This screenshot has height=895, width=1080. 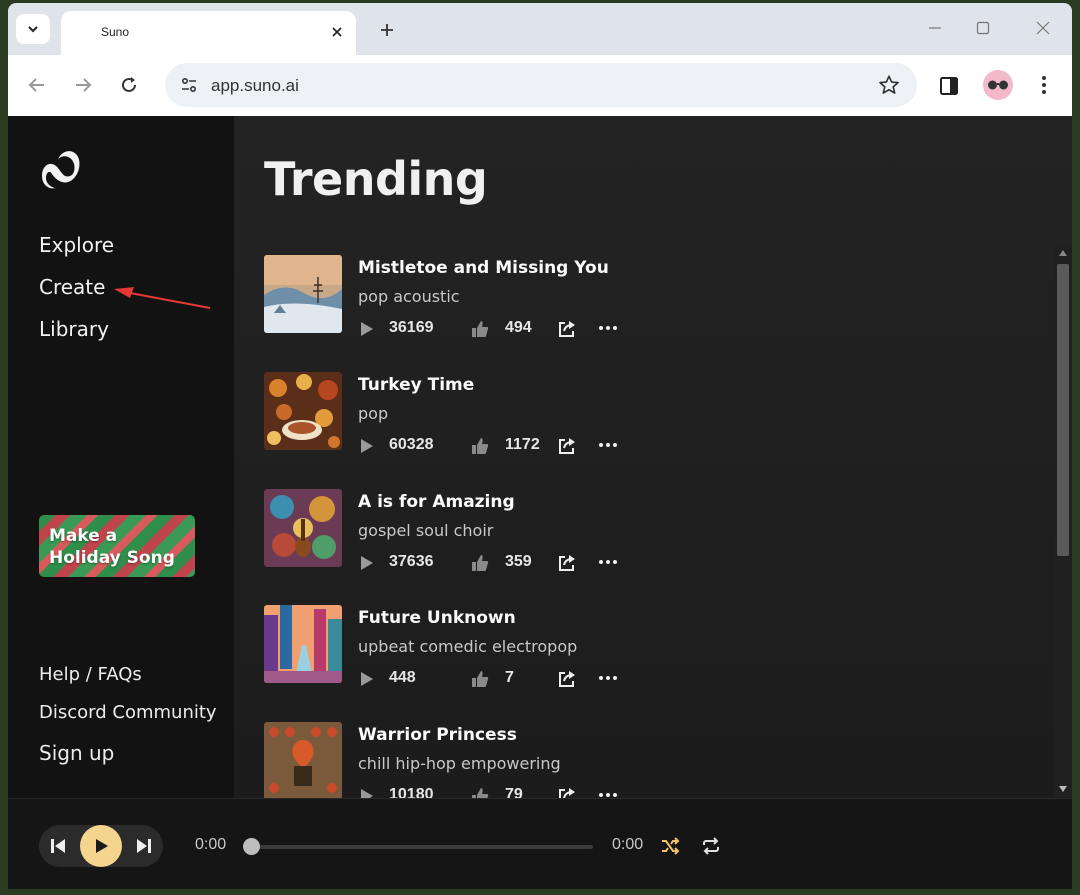 I want to click on suno-logo-icon, so click(x=60, y=169).